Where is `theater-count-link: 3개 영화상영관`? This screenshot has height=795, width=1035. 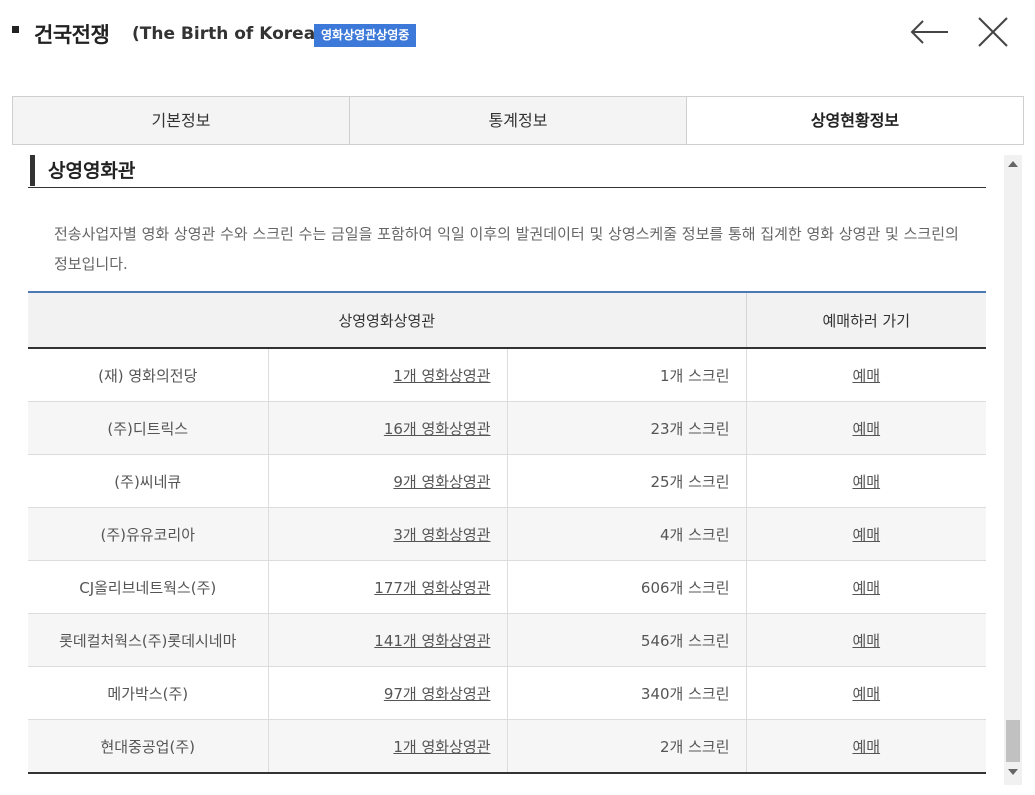 theater-count-link: 3개 영화상영관 is located at coordinates (441, 535).